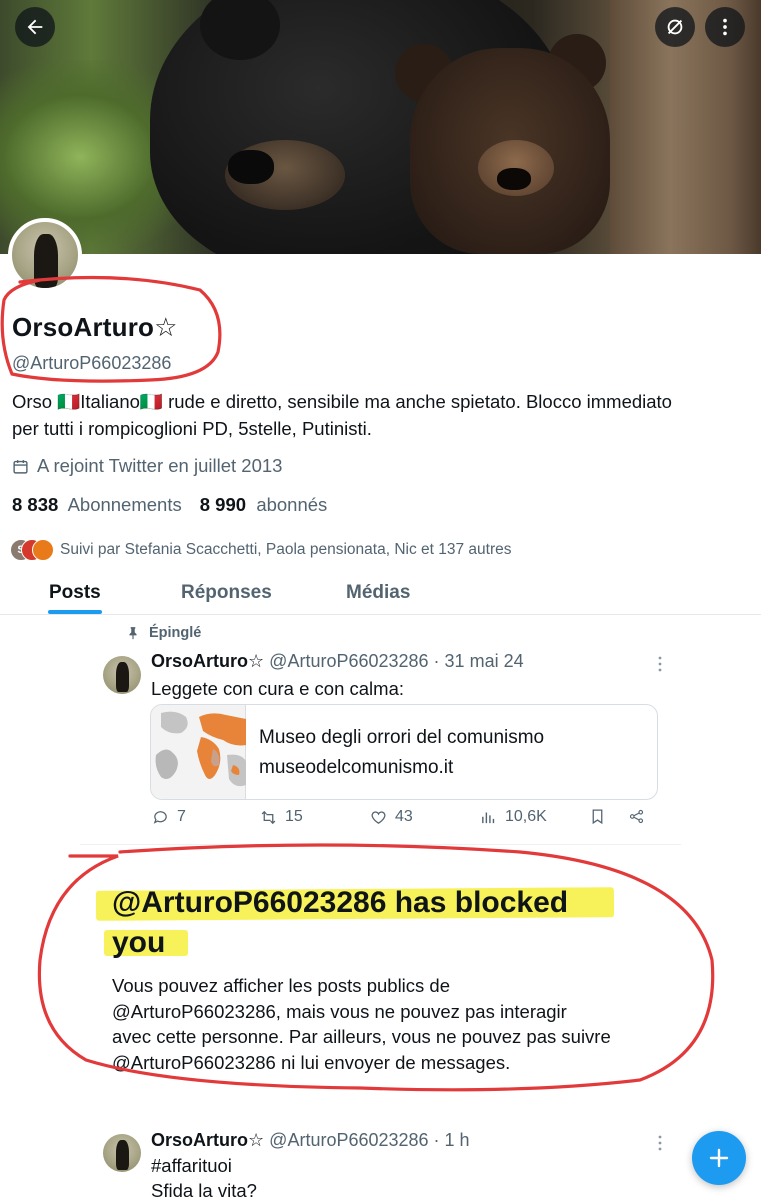 Image resolution: width=761 pixels, height=1200 pixels. I want to click on compose-plus-icon, so click(719, 1158).